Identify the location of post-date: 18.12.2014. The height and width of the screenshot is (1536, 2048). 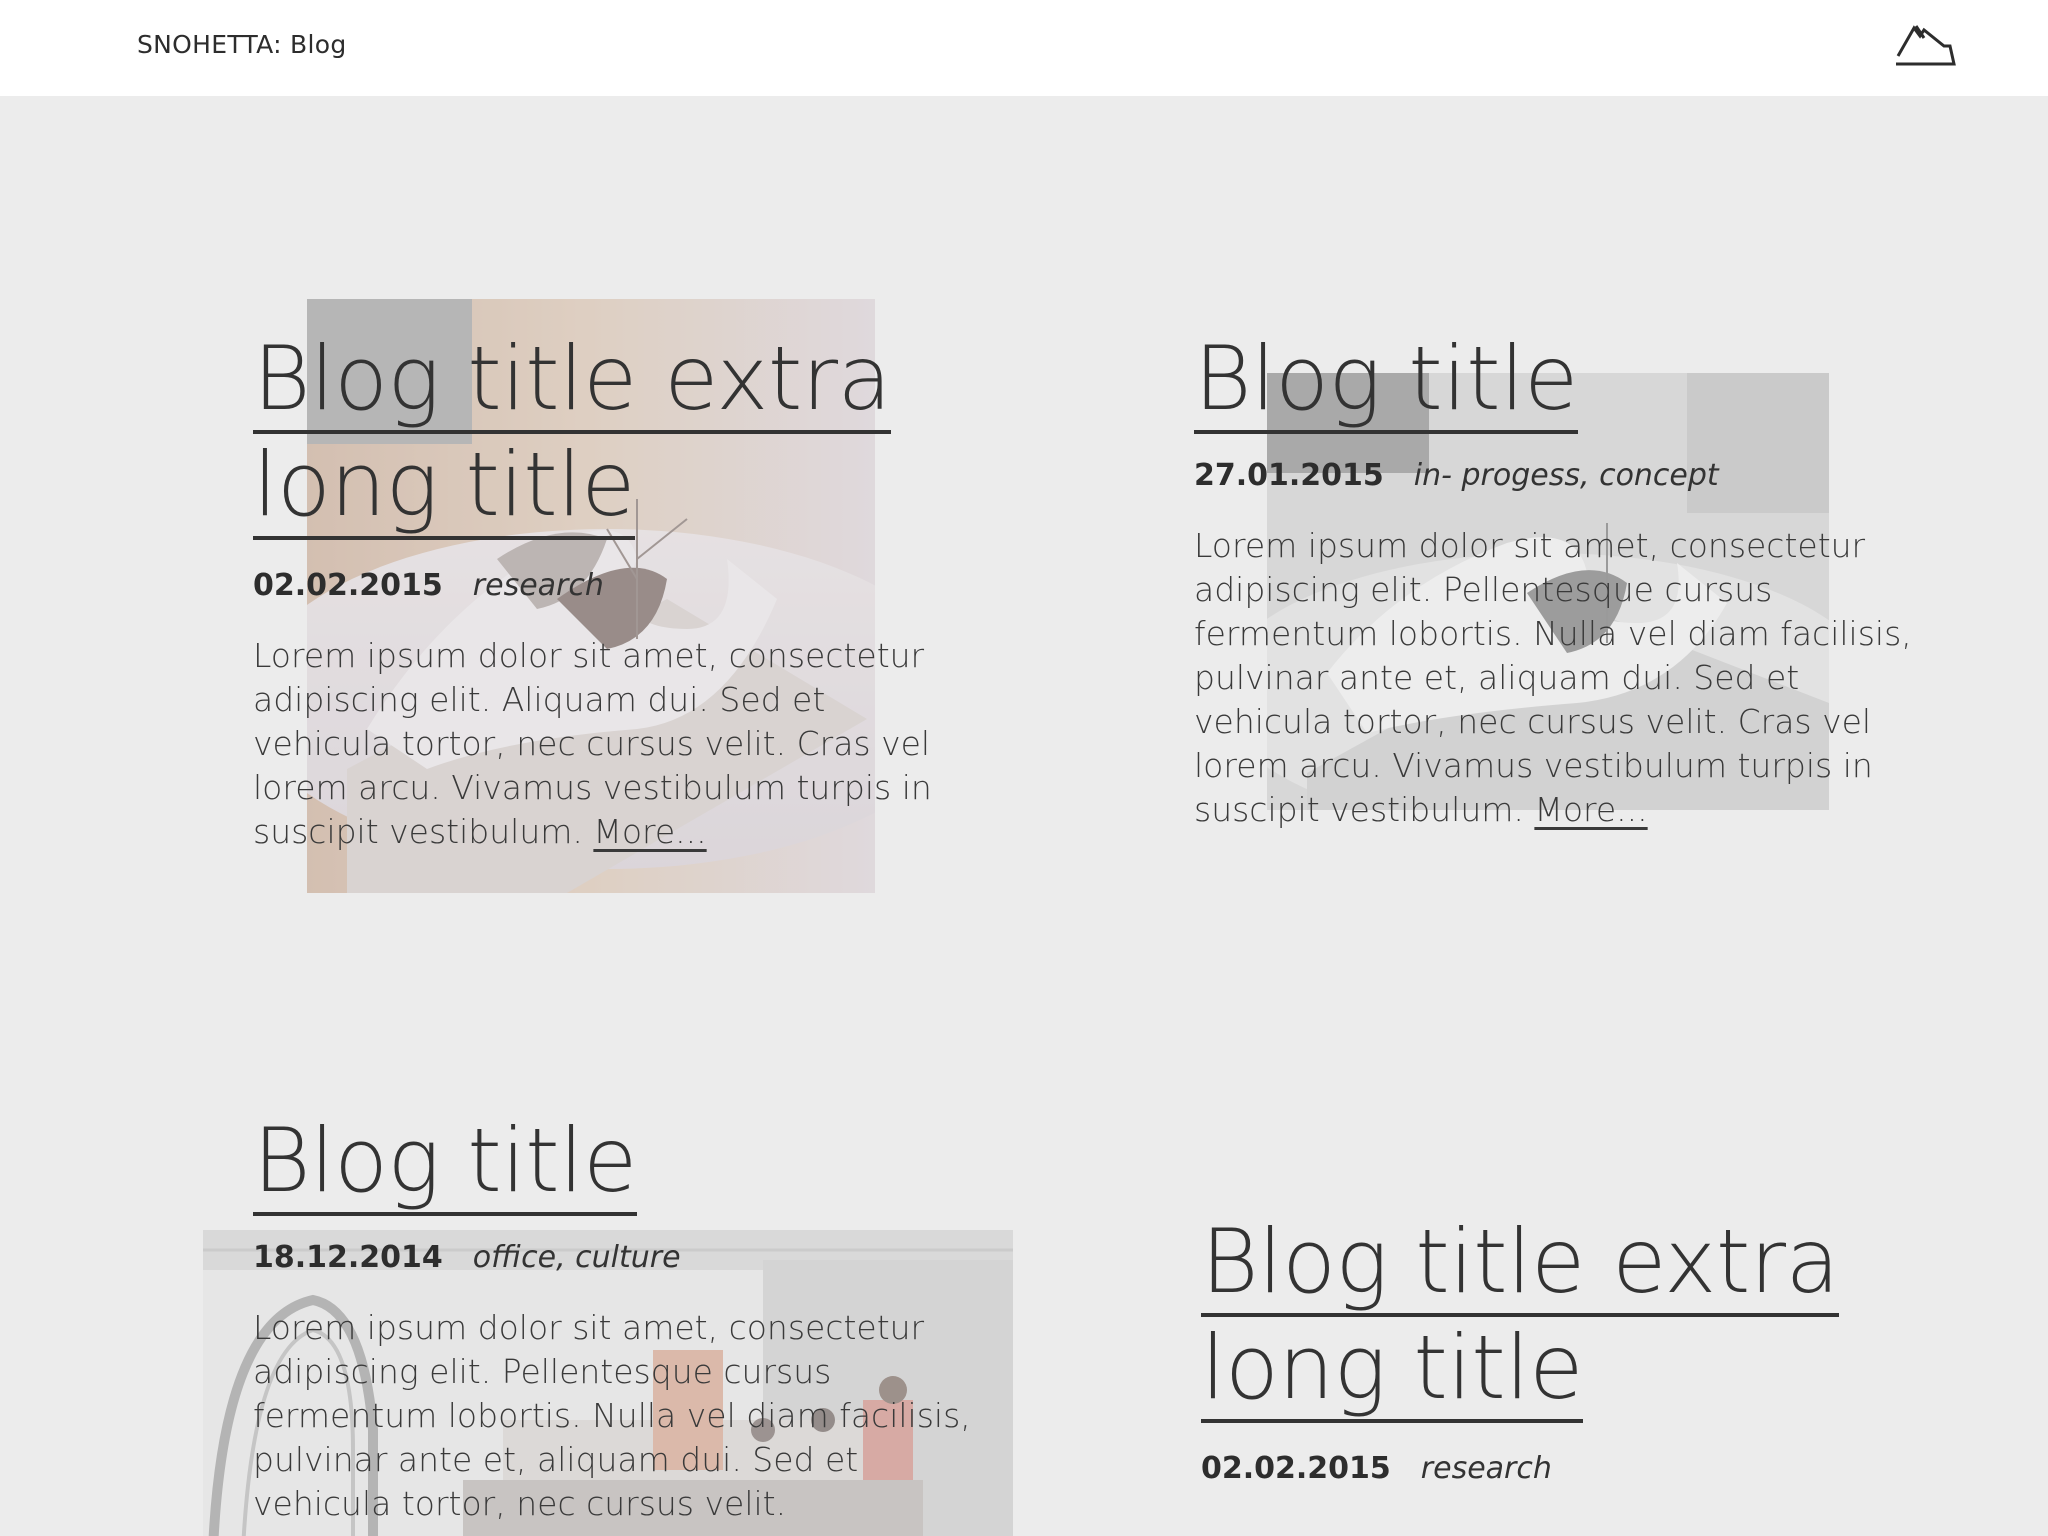
(348, 1257).